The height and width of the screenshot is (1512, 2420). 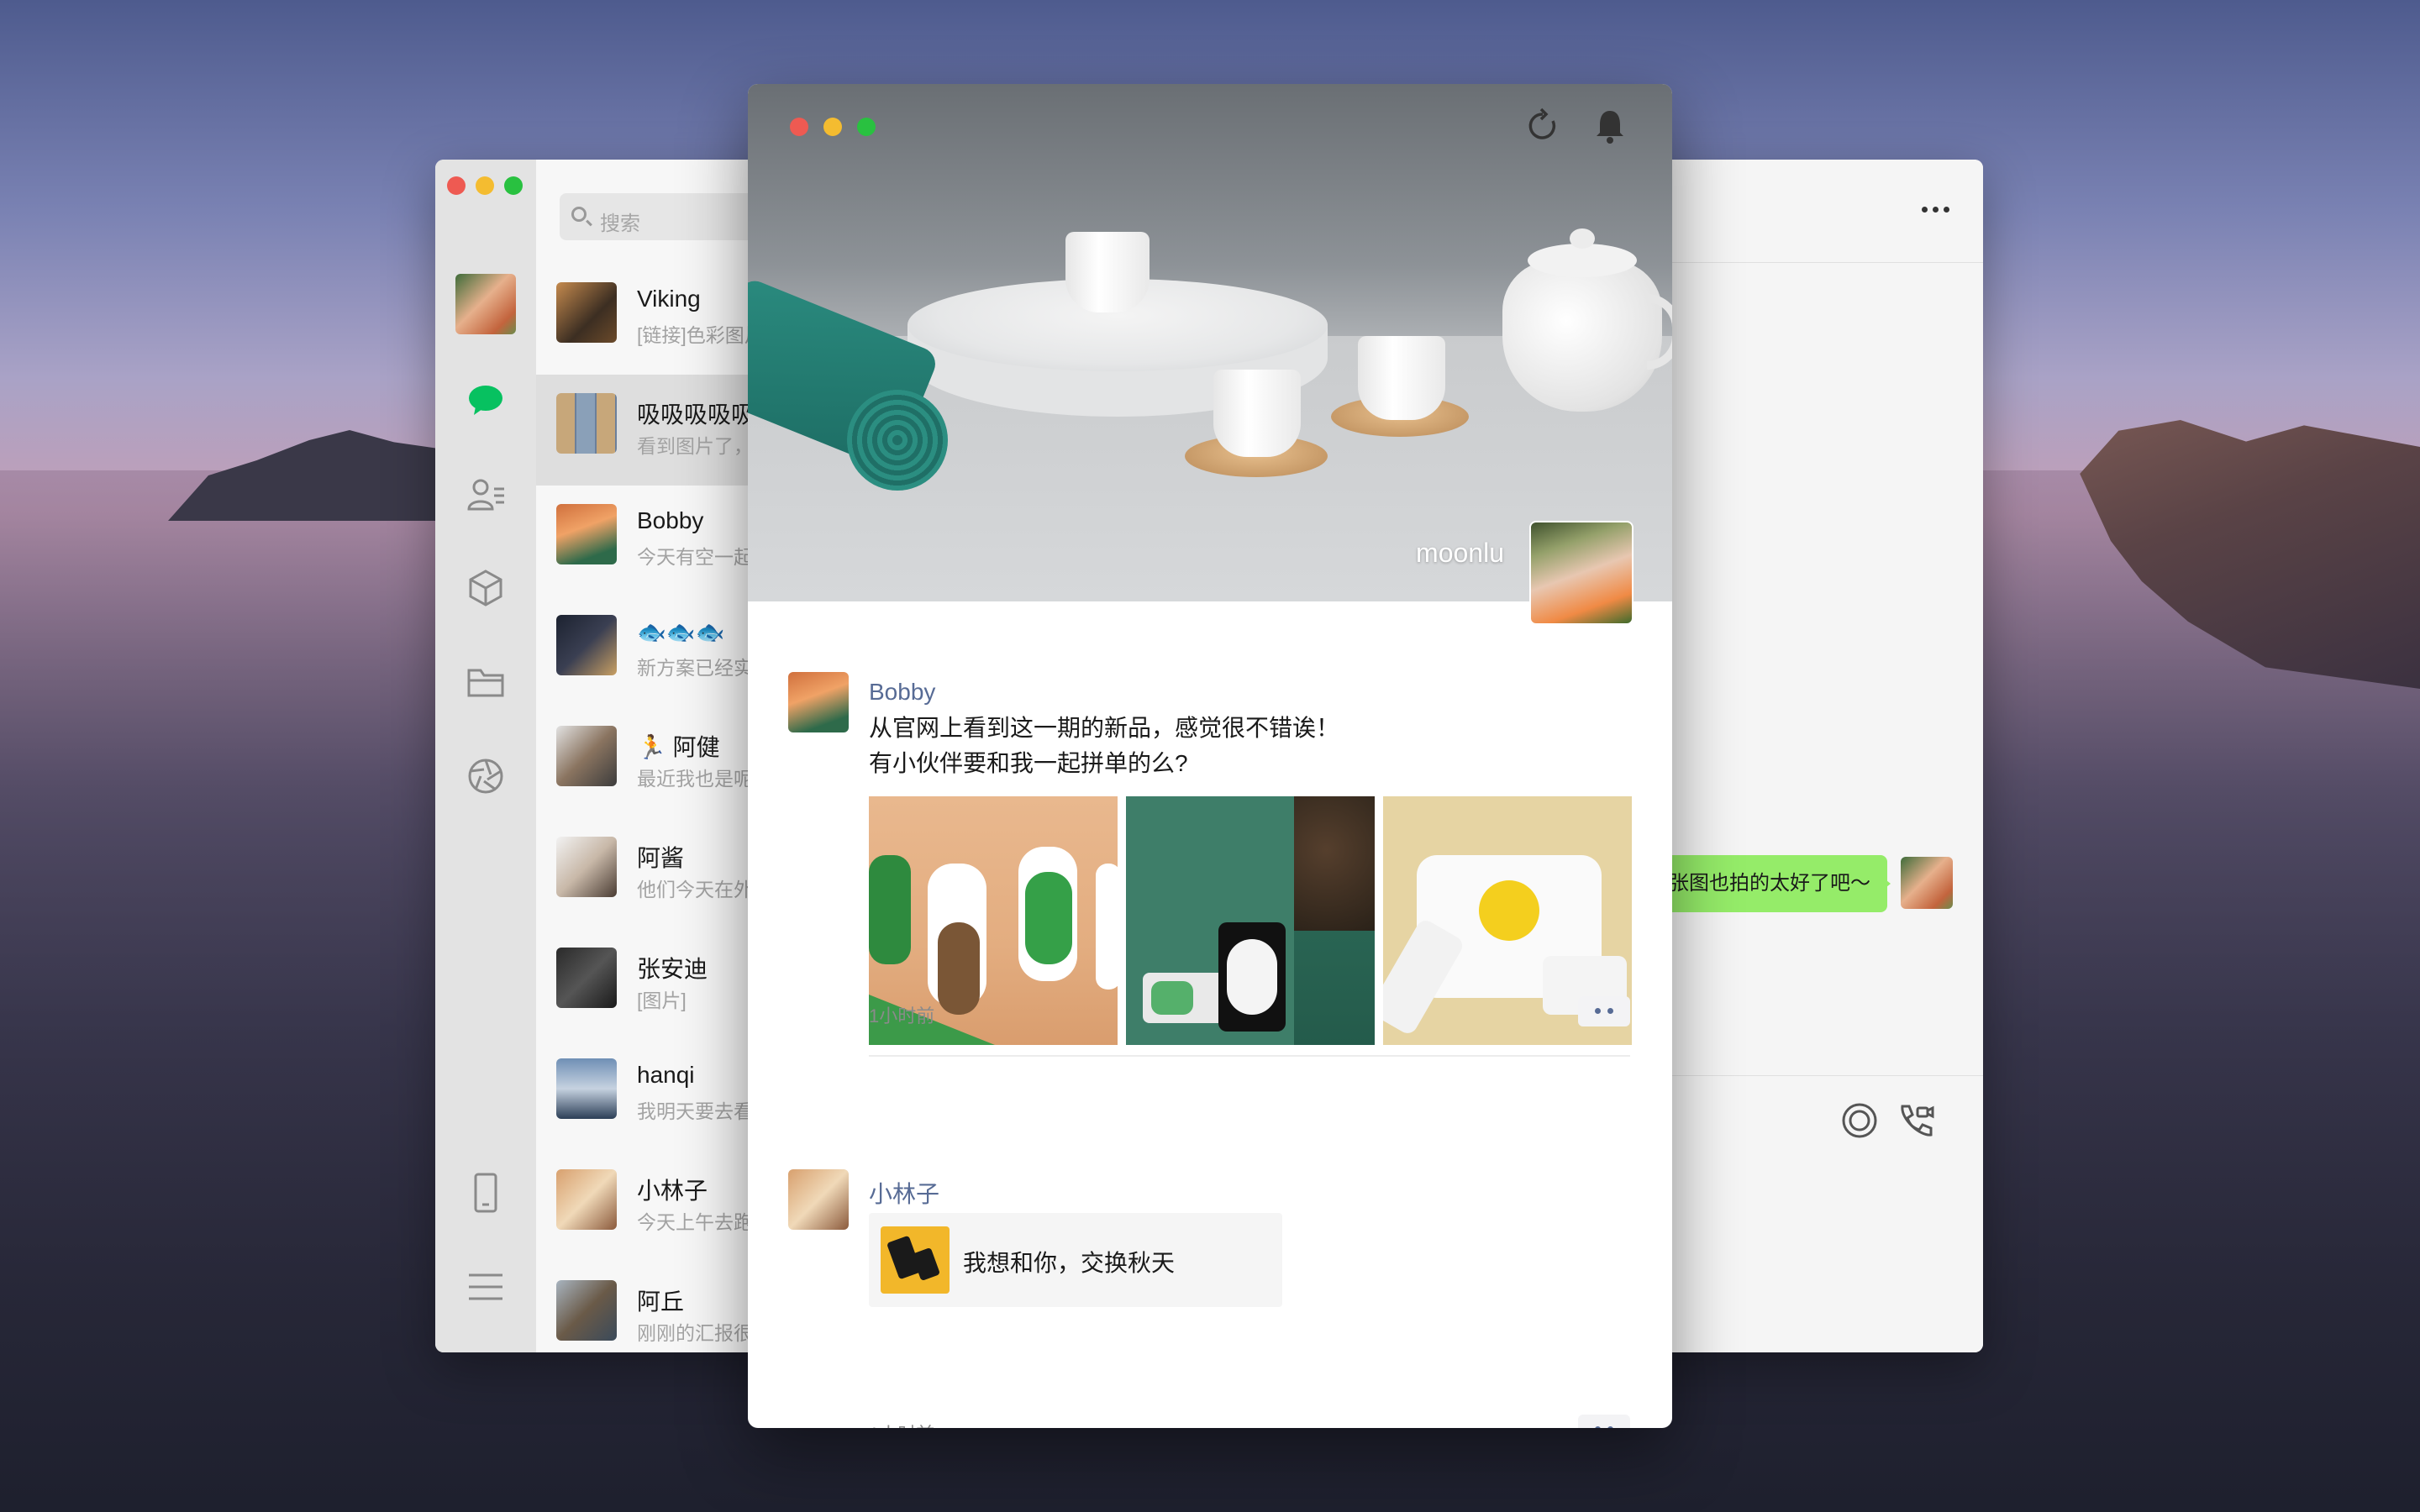 What do you see at coordinates (653, 984) in the screenshot?
I see `chat-item: 张安迪 [图片]` at bounding box center [653, 984].